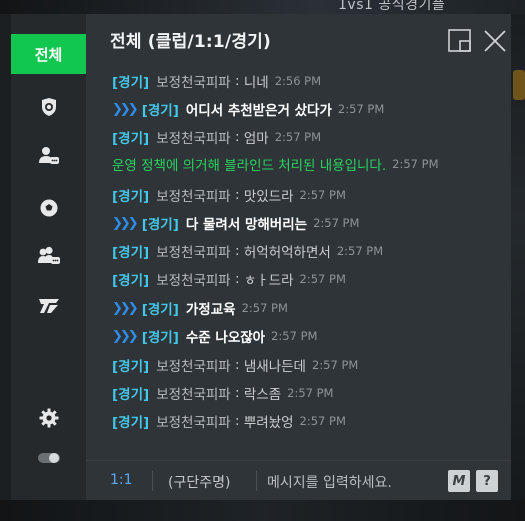 The height and width of the screenshot is (521, 525). I want to click on chat-message: ❯❯❯ [경기] 다 물려서 망해버리는 2:57 PM, so click(235, 223).